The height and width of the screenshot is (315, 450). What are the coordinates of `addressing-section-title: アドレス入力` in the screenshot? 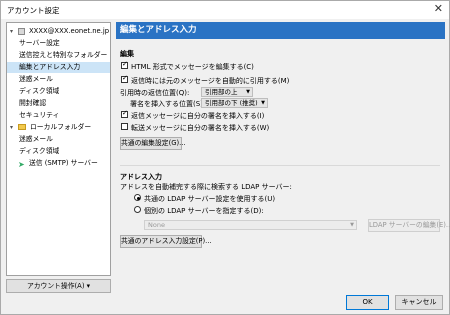 It's located at (141, 177).